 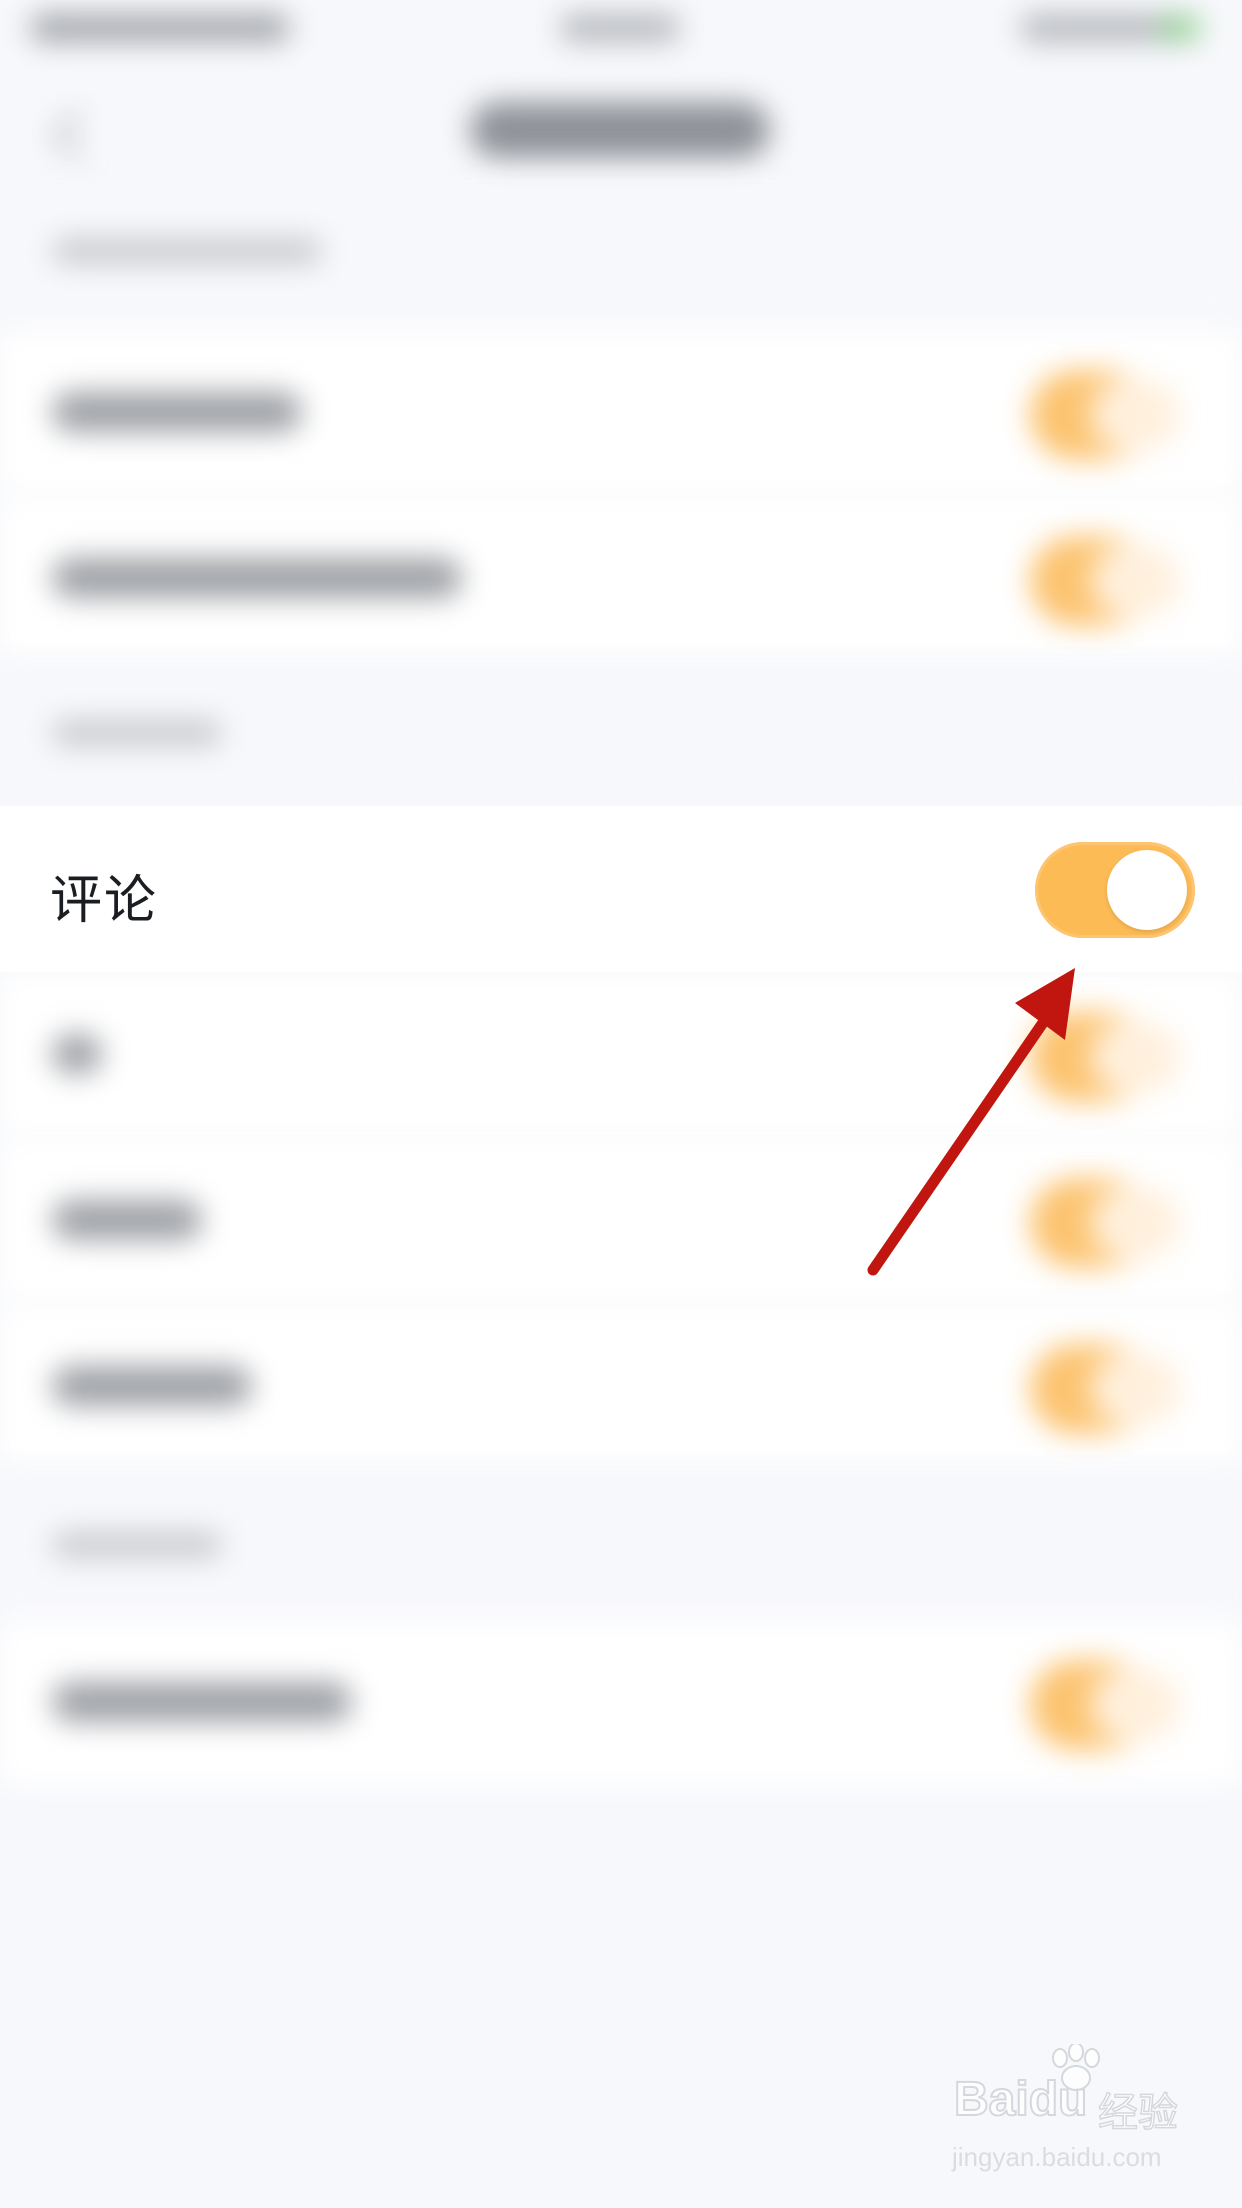 What do you see at coordinates (1020, 2099) in the screenshot?
I see `watermark-brand: Baidu` at bounding box center [1020, 2099].